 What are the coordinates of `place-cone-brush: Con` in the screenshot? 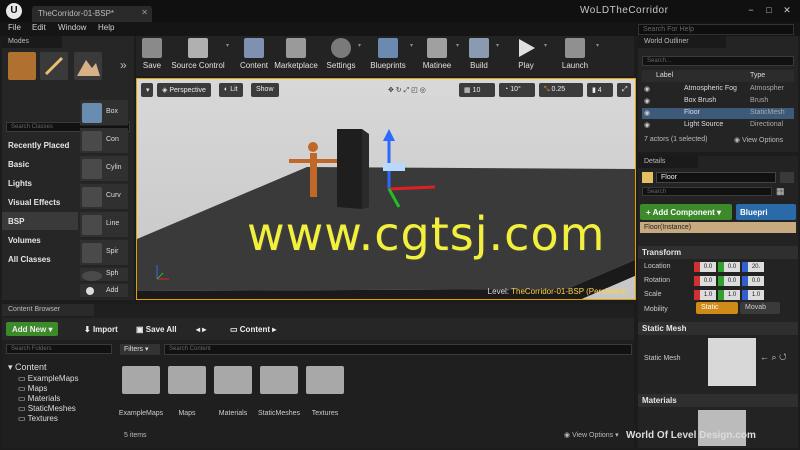 It's located at (104, 141).